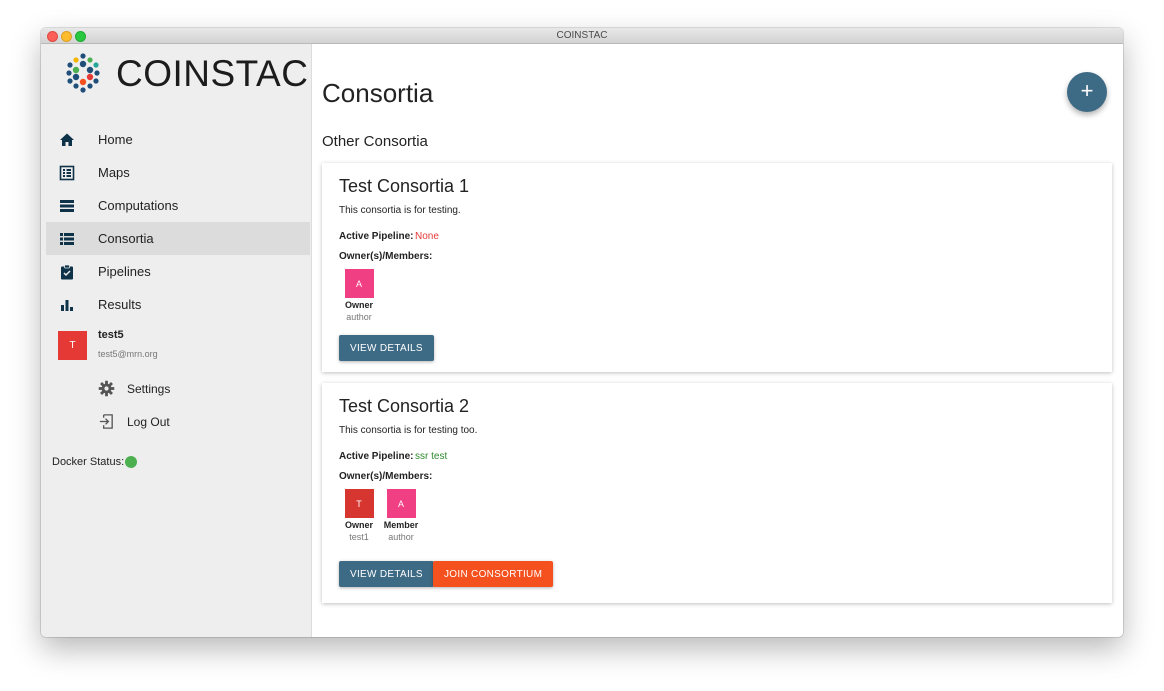 This screenshot has height=691, width=1164. Describe the element at coordinates (67, 239) in the screenshot. I see `consortia-icon` at that location.